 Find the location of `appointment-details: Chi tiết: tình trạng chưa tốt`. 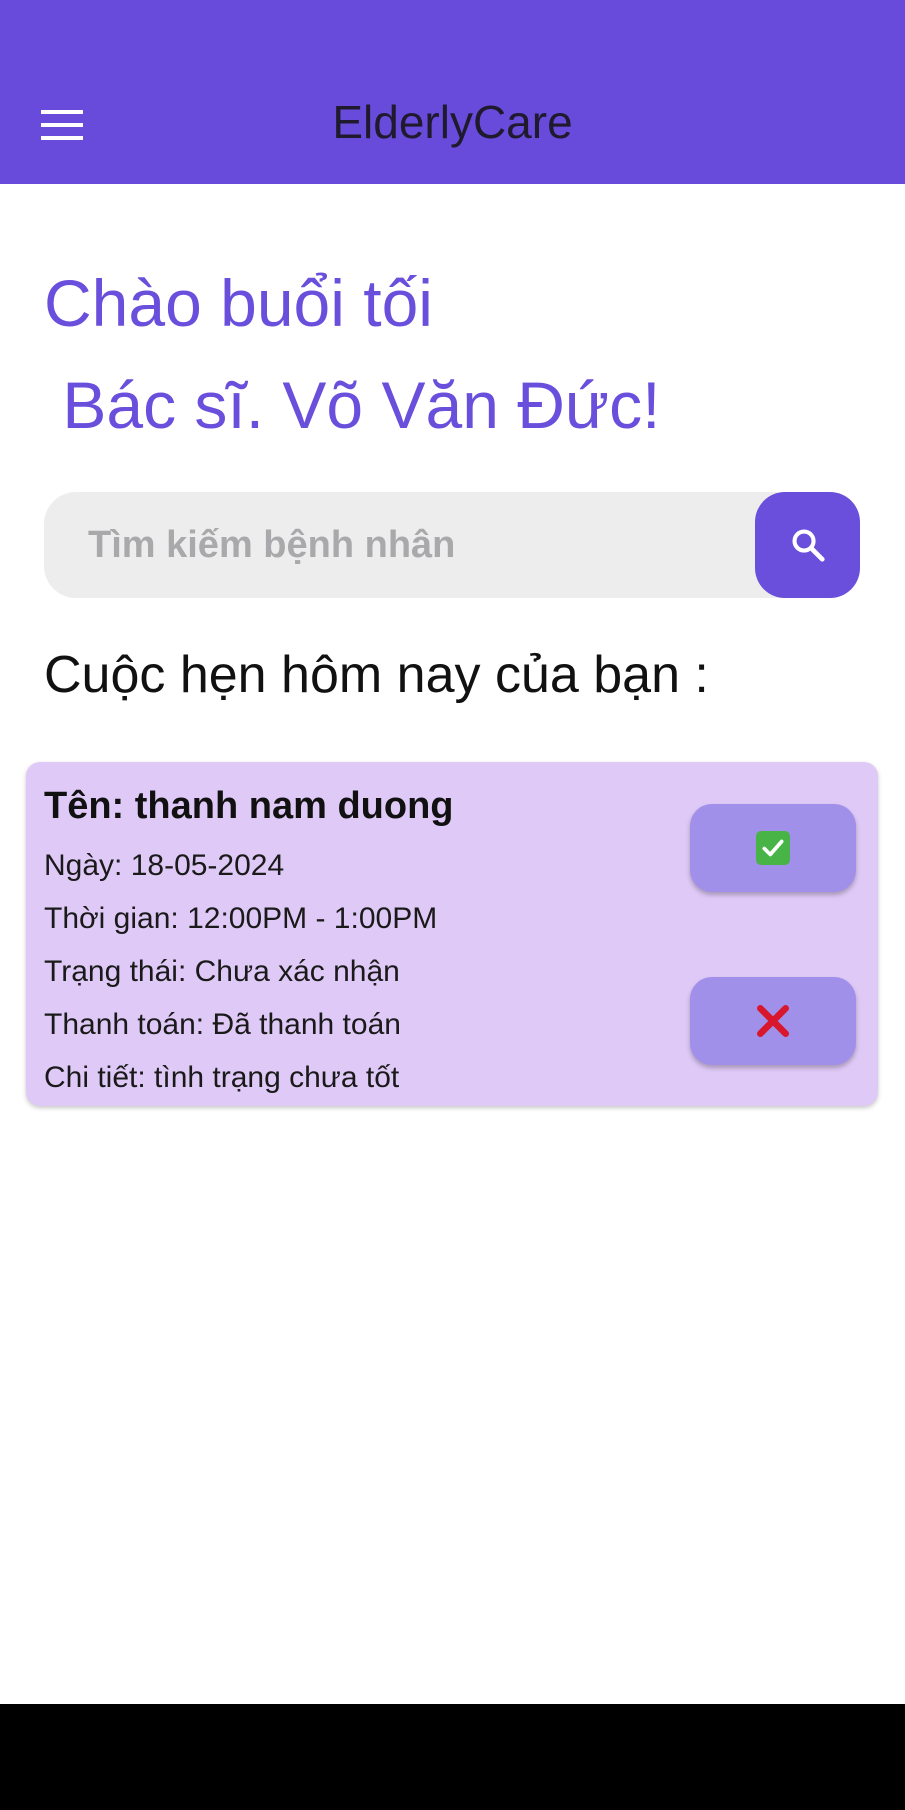

appointment-details: Chi tiết: tình trạng chưa tốt is located at coordinates (222, 1077).